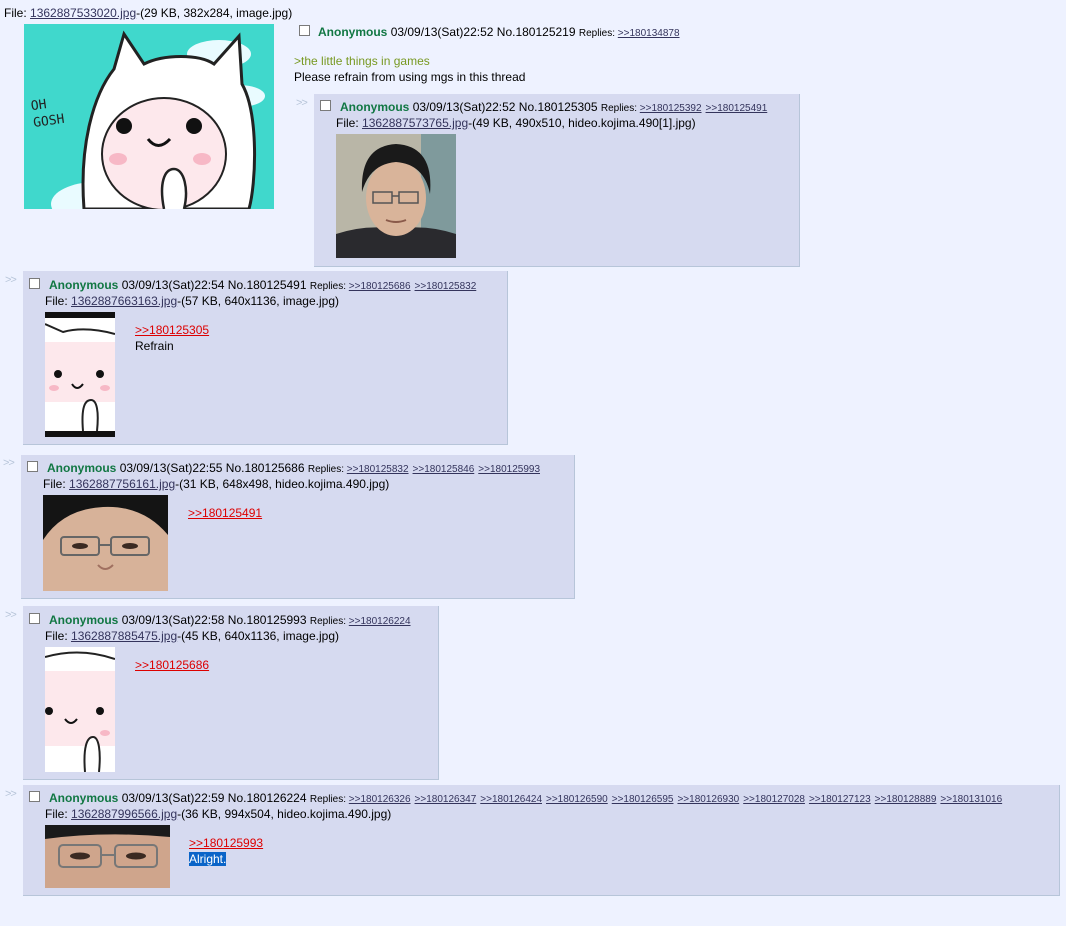 This screenshot has width=1066, height=926. Describe the element at coordinates (267, 285) in the screenshot. I see `post-number: No.180125491` at that location.